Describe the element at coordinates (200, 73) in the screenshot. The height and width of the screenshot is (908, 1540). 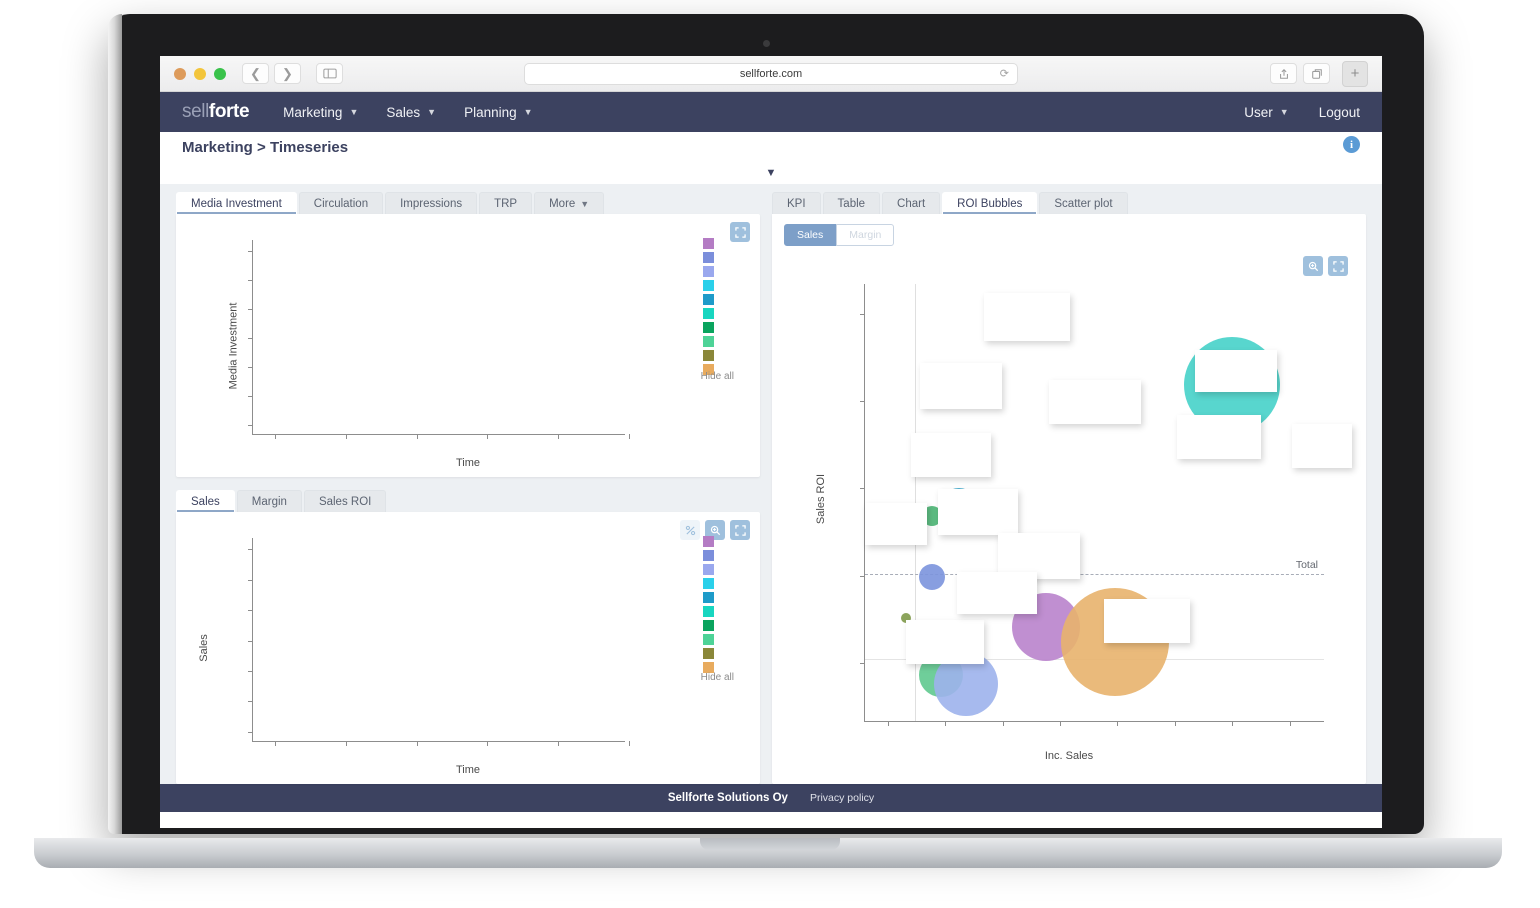
I see `minimize-window-button` at that location.